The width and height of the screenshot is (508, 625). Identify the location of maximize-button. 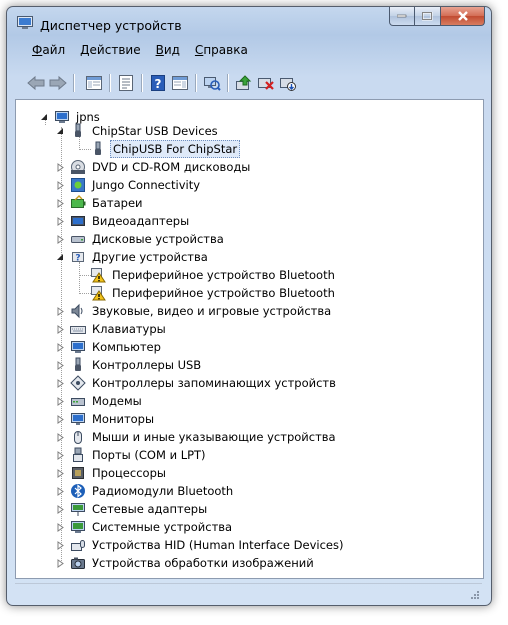
(428, 16).